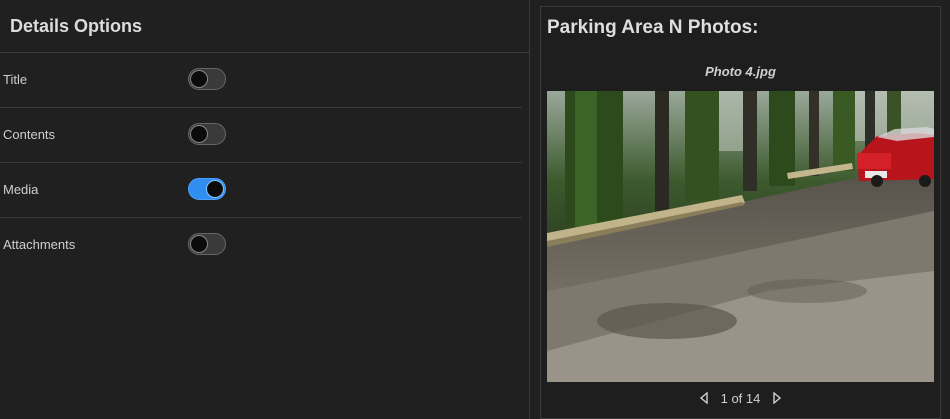  Describe the element at coordinates (21, 189) in the screenshot. I see `option-label: Media` at that location.